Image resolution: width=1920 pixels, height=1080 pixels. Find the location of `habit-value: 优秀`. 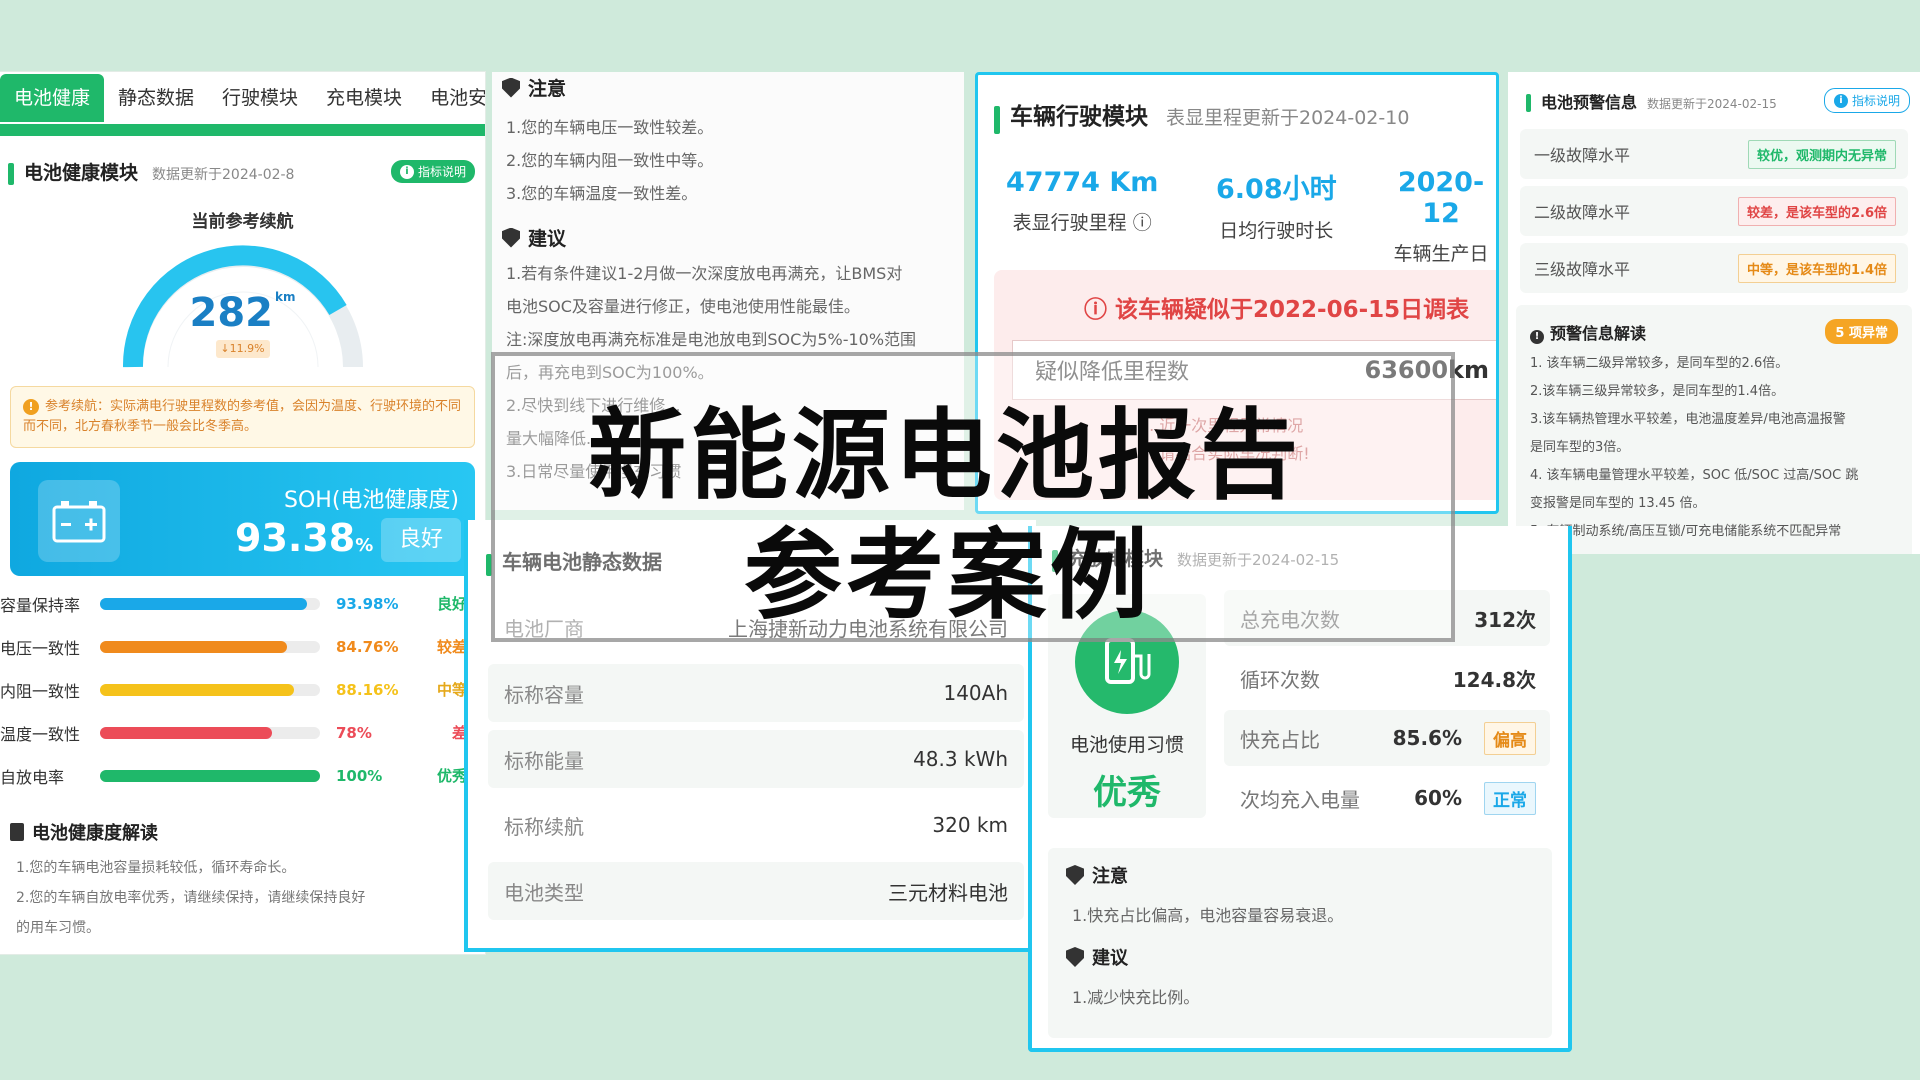

habit-value: 优秀 is located at coordinates (1127, 793).